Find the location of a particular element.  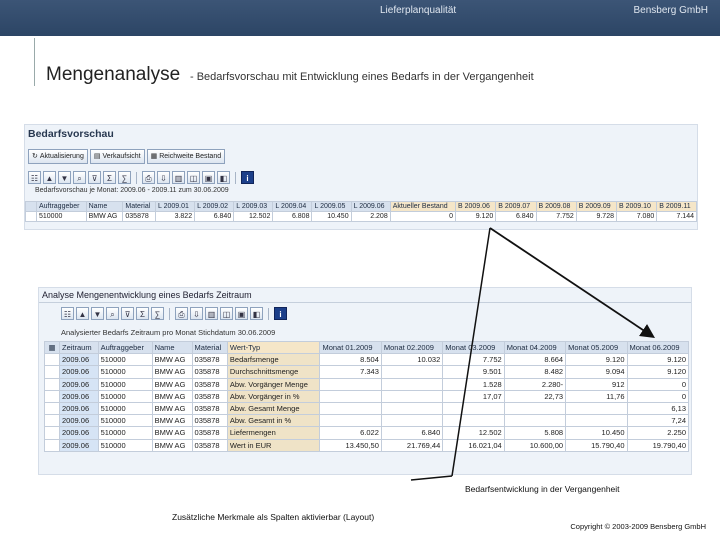

copyright: Copyright © 2003-2009 Bensberg GmbH is located at coordinates (638, 526).